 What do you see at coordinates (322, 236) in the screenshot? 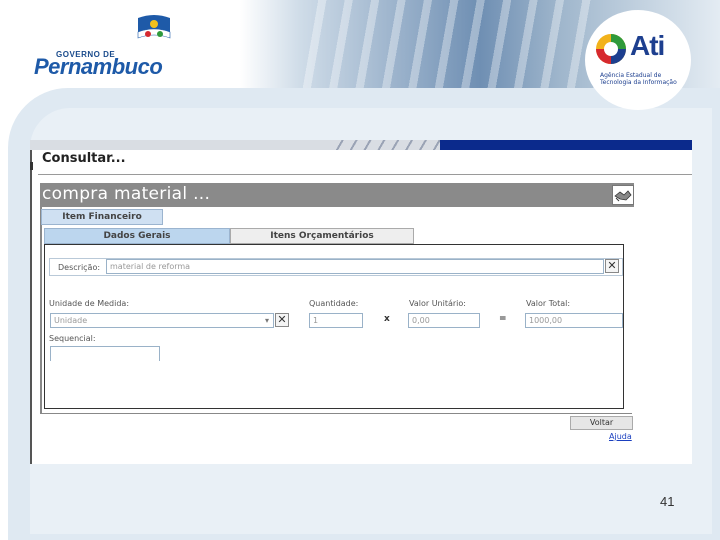
I see `tab-itens-orcamentarios: Itens Orçamentários` at bounding box center [322, 236].